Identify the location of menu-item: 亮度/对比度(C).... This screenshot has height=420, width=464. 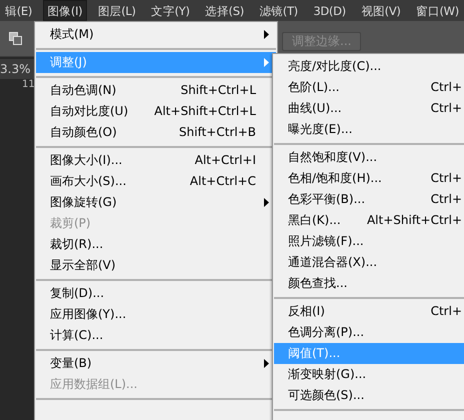
(369, 66).